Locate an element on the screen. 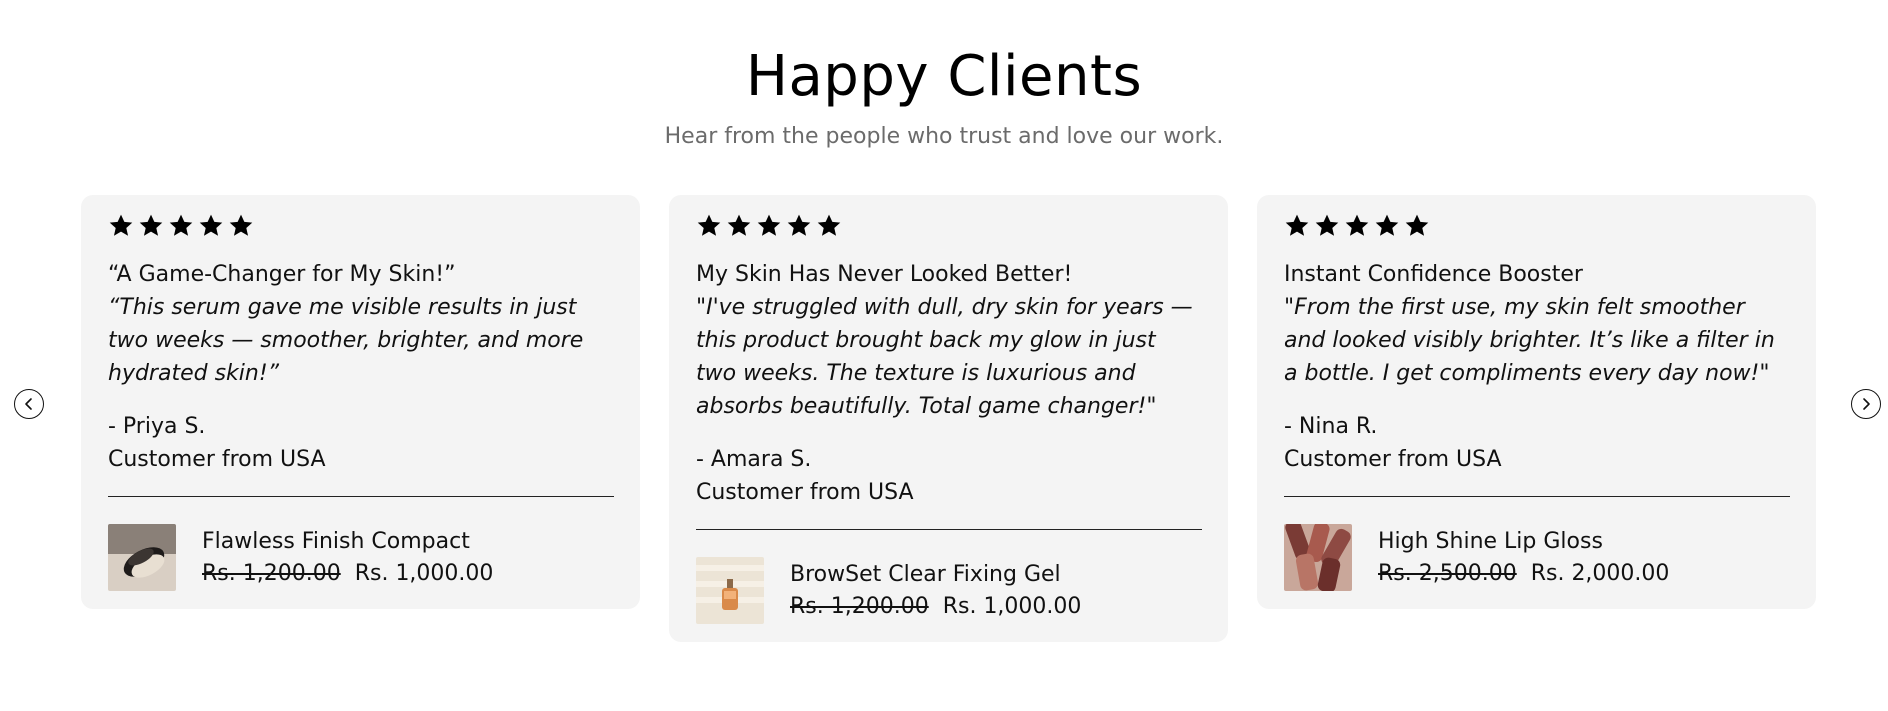  review-author: - Nina R. is located at coordinates (1331, 426).